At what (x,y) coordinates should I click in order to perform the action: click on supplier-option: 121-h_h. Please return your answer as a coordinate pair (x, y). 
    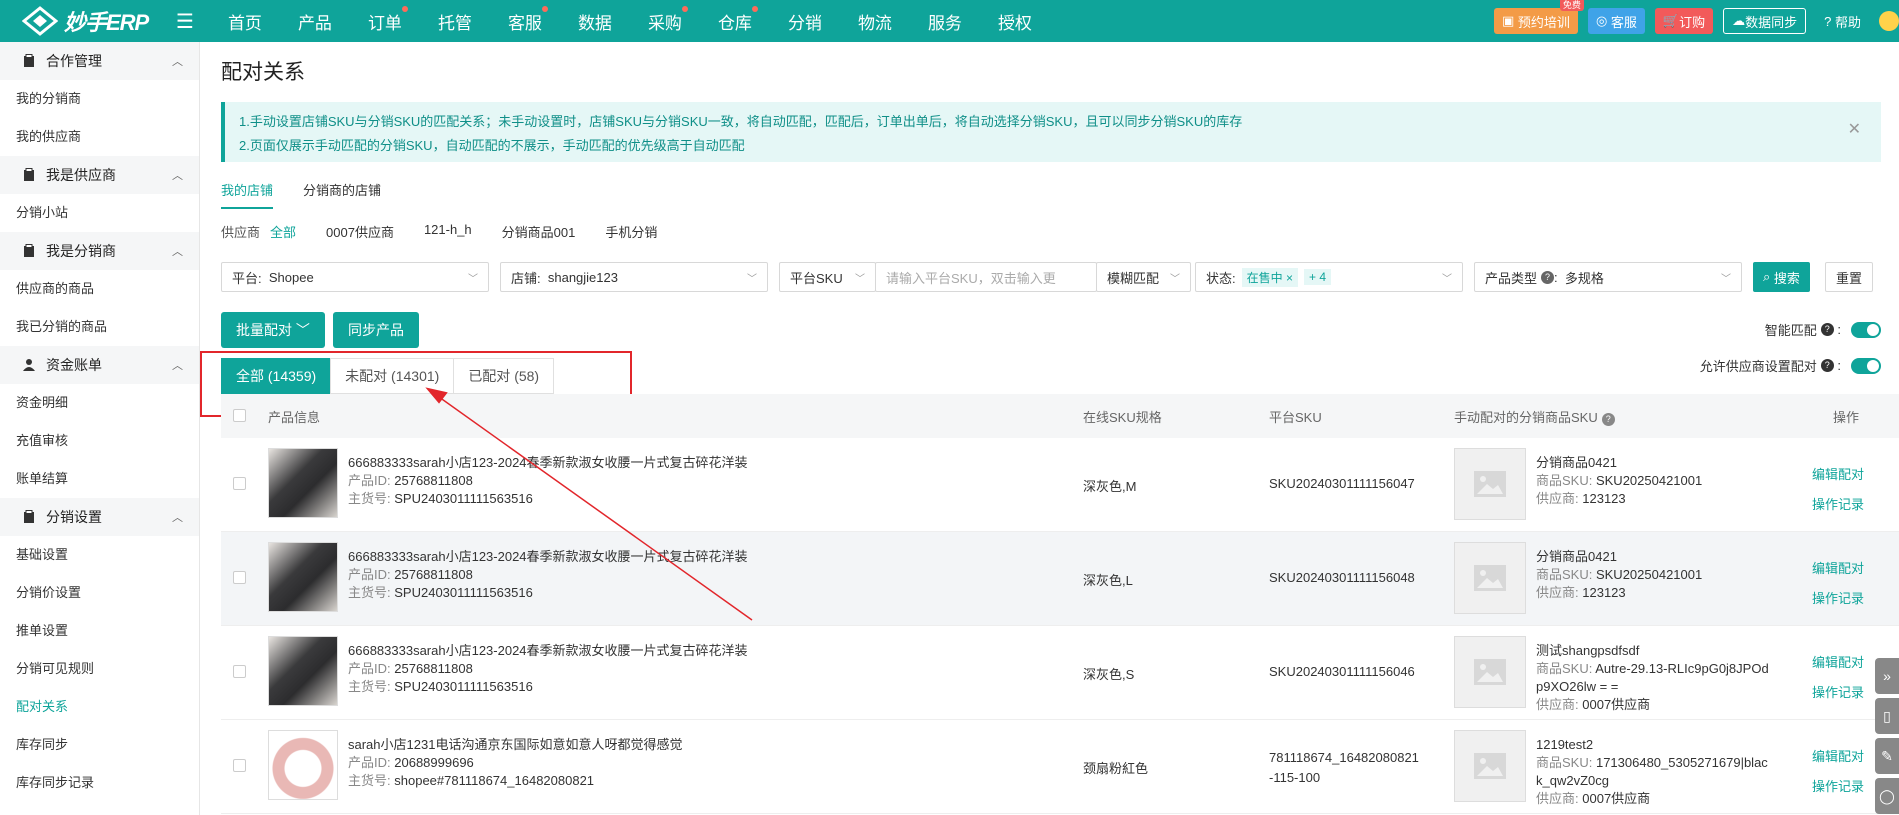
    Looking at the image, I should click on (448, 231).